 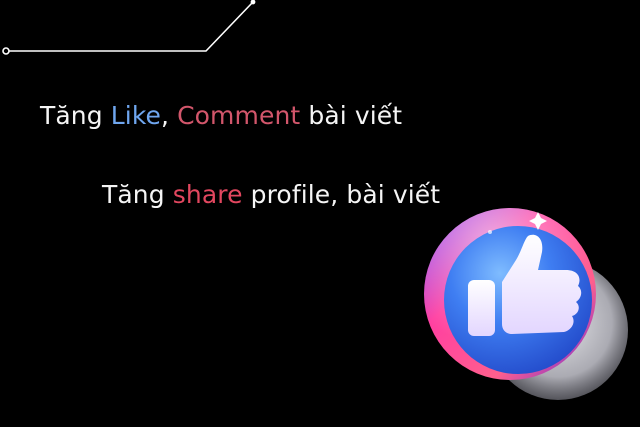 I want to click on headline-share: Tăng share profile, bài viết, so click(x=271, y=194).